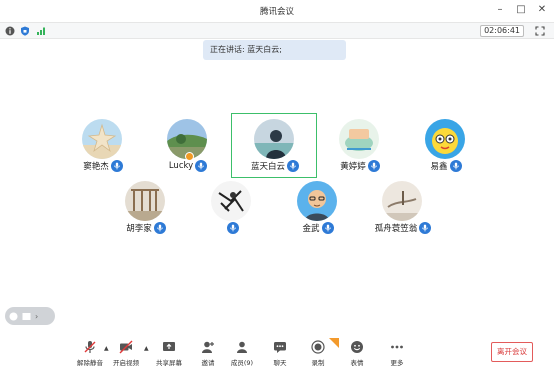 Image resolution: width=554 pixels, height=368 pixels. I want to click on gallery-view-icon, so click(26, 316).